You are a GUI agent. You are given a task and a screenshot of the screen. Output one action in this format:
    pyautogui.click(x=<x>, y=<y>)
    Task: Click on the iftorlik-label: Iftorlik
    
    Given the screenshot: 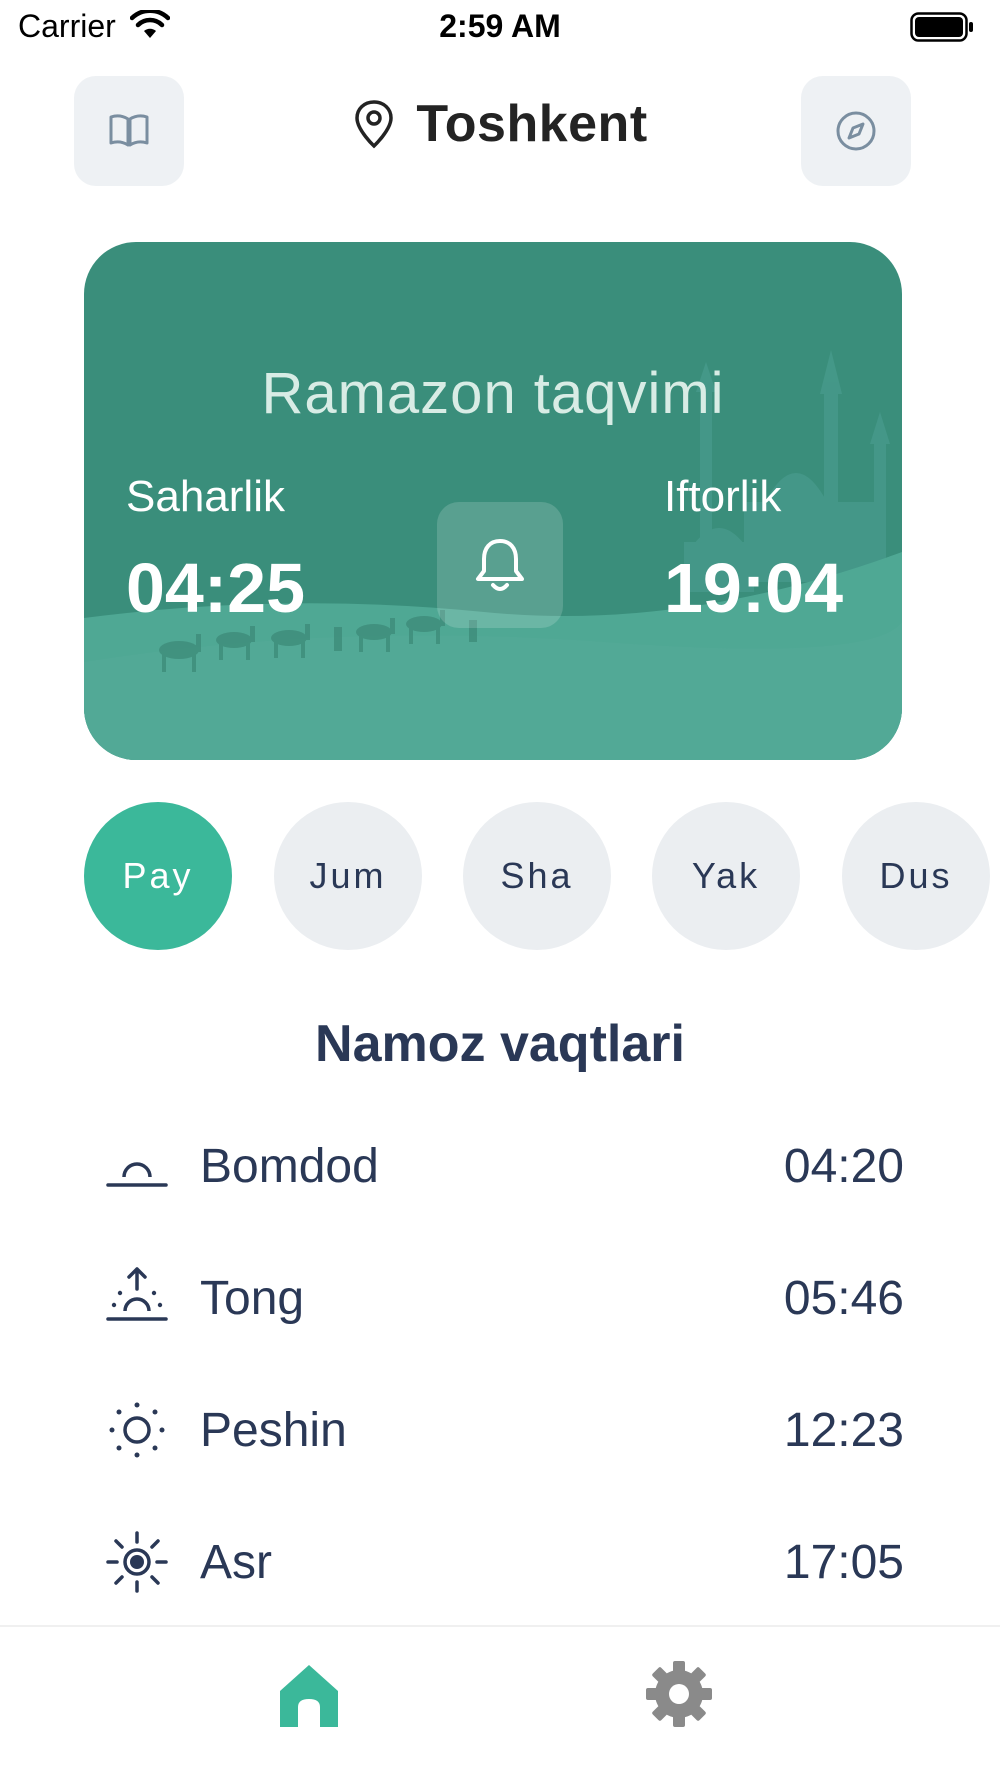 What is the action you would take?
    pyautogui.click(x=723, y=496)
    